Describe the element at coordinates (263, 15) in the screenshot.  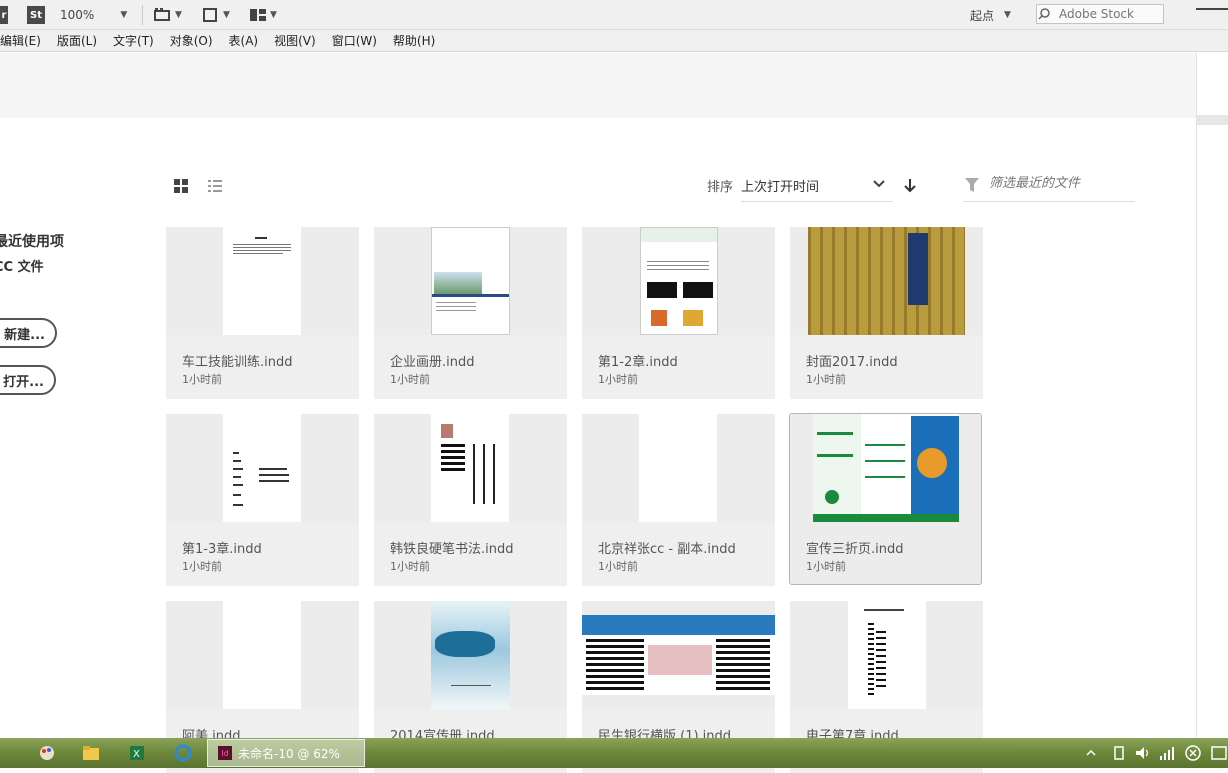
I see `arrange-documents-button: ▼` at that location.